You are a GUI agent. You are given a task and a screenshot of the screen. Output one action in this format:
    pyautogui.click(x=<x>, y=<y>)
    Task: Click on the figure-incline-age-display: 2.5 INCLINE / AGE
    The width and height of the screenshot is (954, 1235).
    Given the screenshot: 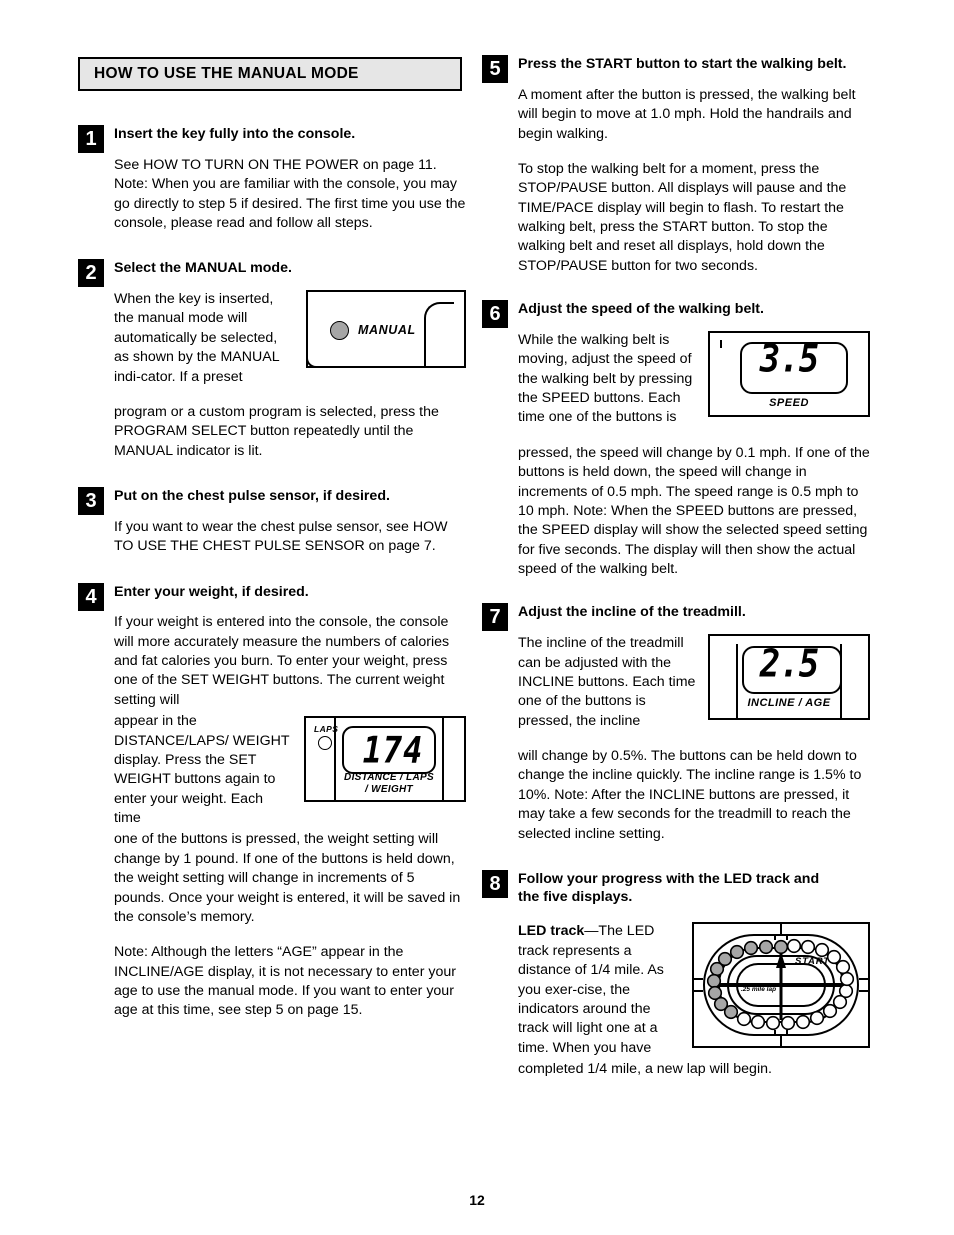 What is the action you would take?
    pyautogui.click(x=789, y=677)
    